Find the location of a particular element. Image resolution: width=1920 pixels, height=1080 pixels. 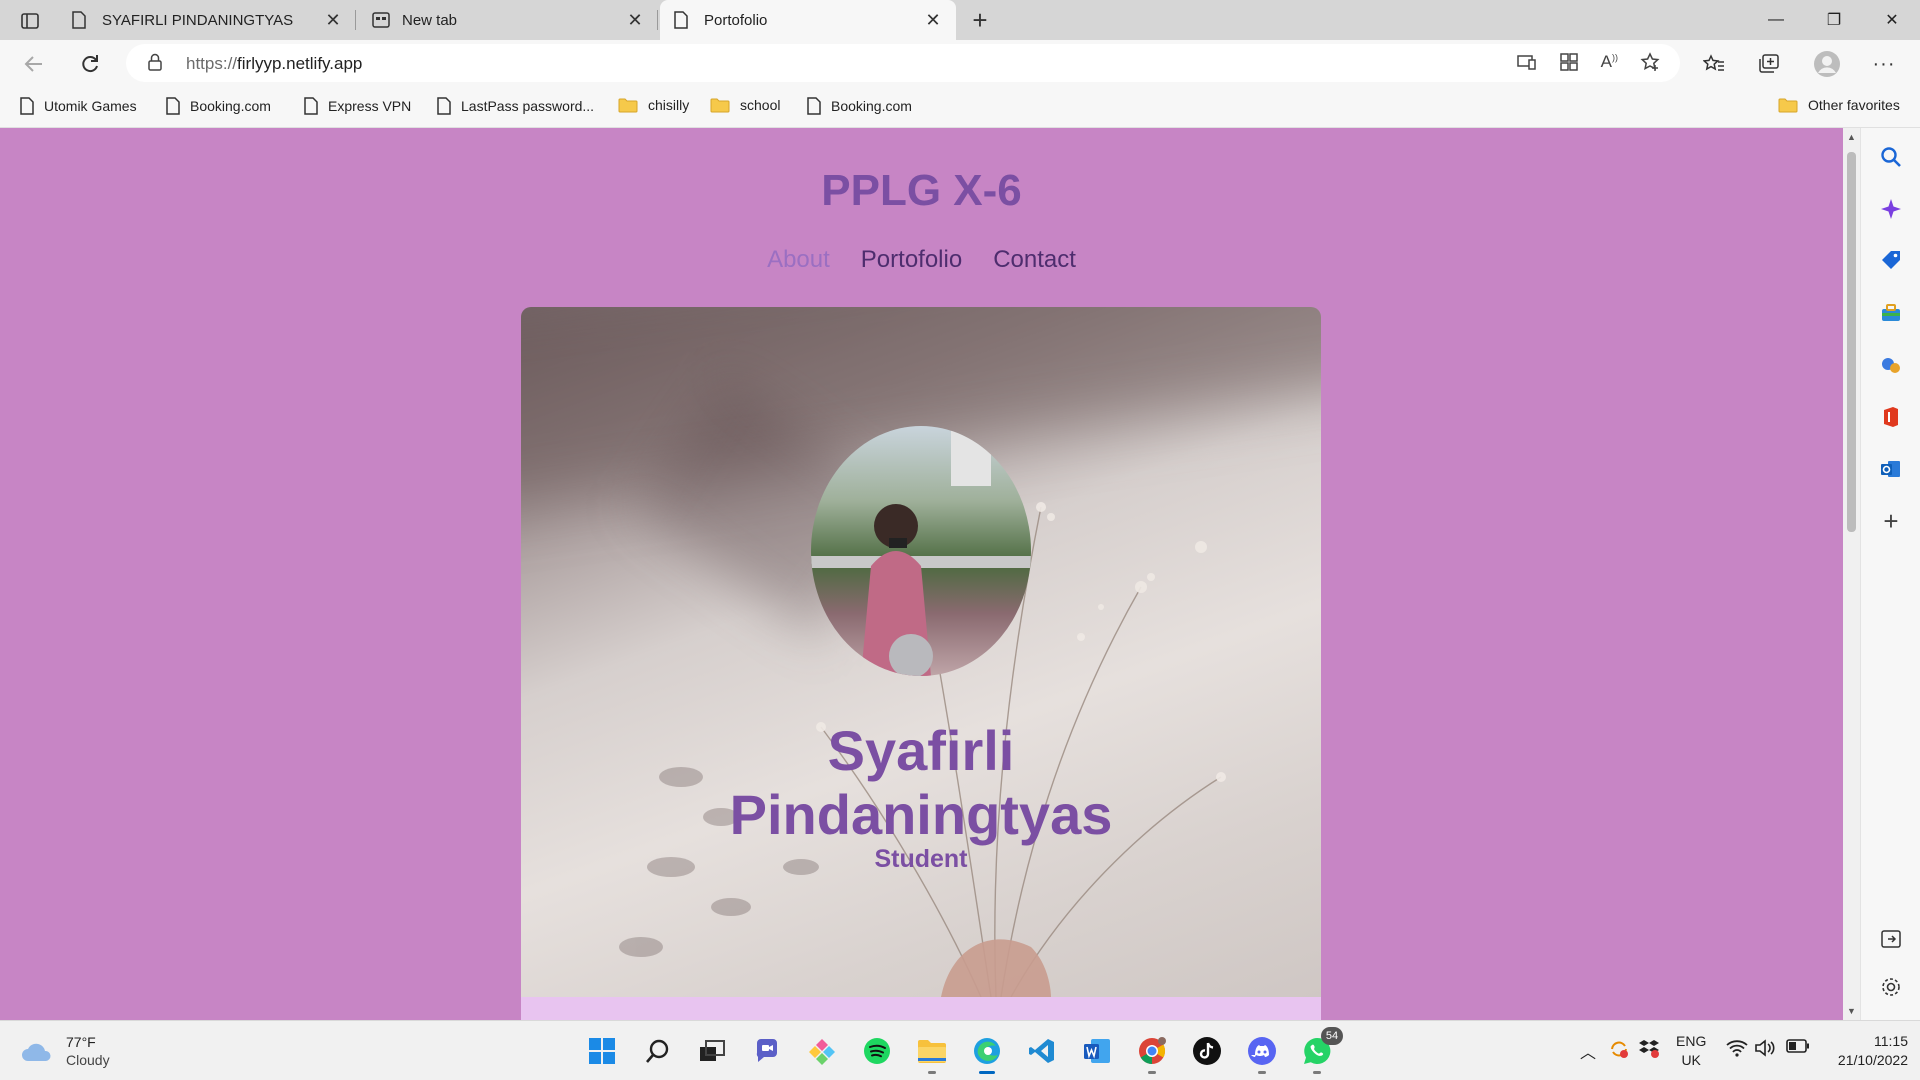

weather-widget: 77°F Cloudy is located at coordinates (65, 1051).